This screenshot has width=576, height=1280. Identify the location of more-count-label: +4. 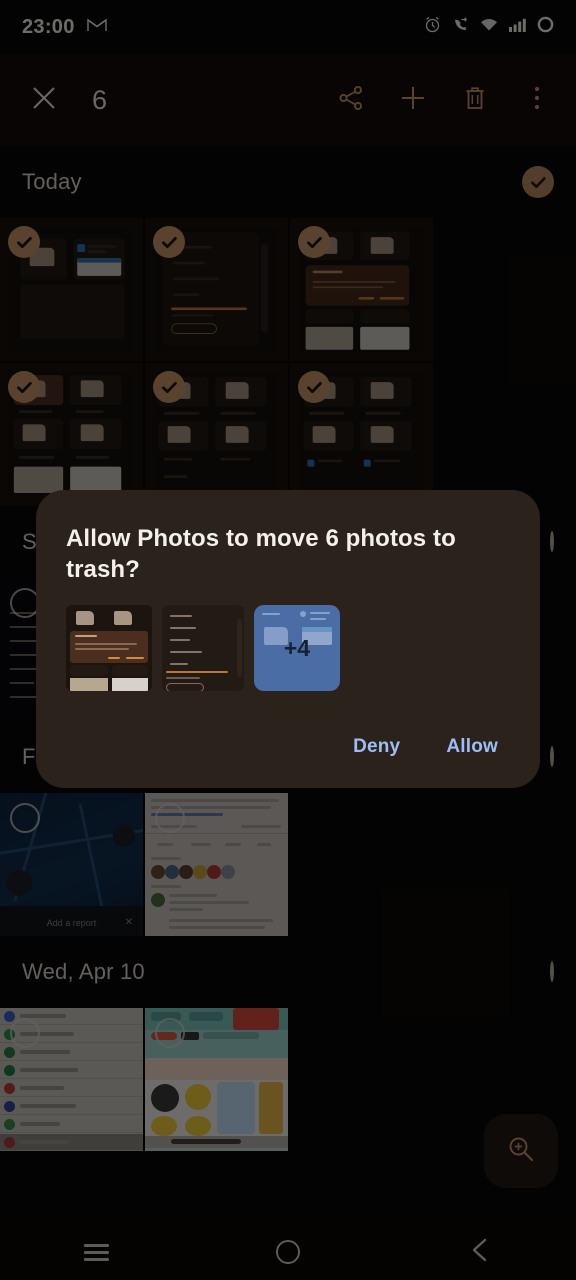
(297, 647).